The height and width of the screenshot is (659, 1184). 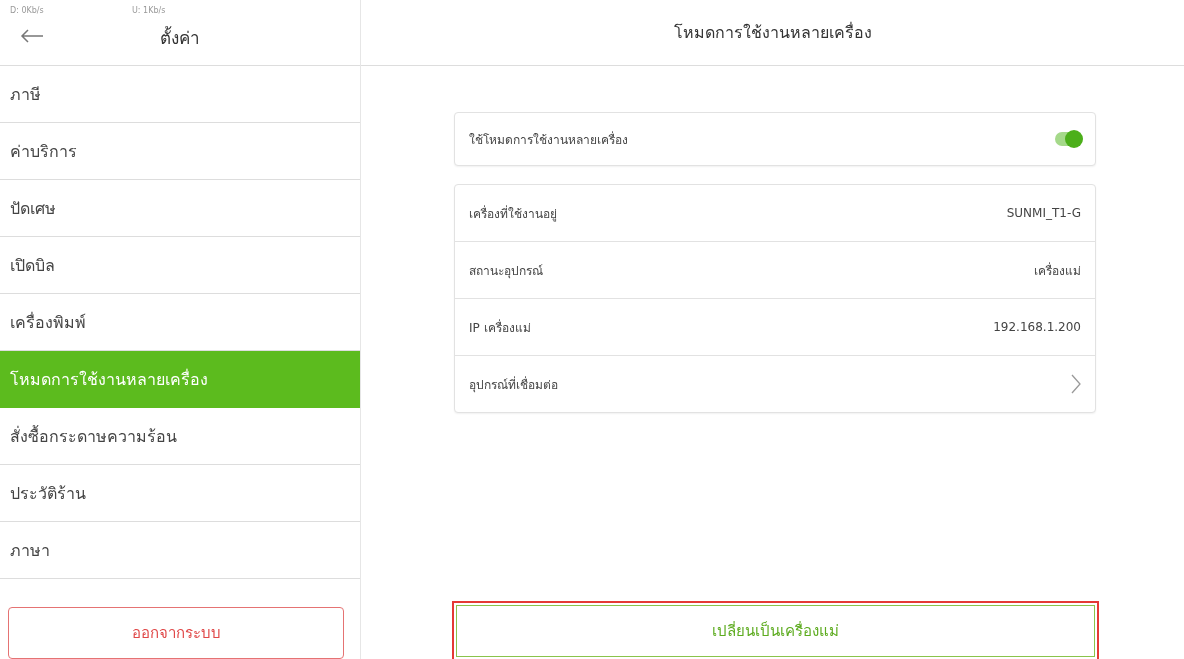 What do you see at coordinates (149, 10) in the screenshot?
I see `upload-speed: U: 1Kb/s` at bounding box center [149, 10].